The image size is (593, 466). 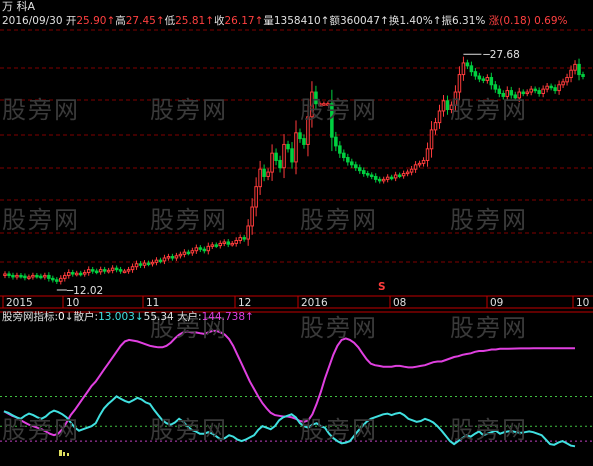 What do you see at coordinates (32, 21) in the screenshot?
I see `quote-date: 2016/09/30` at bounding box center [32, 21].